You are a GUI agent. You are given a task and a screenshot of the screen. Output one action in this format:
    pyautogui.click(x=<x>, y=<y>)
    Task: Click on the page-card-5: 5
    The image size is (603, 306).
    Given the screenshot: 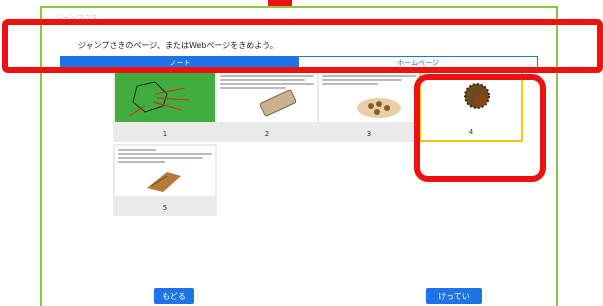 What is the action you would take?
    pyautogui.click(x=165, y=180)
    